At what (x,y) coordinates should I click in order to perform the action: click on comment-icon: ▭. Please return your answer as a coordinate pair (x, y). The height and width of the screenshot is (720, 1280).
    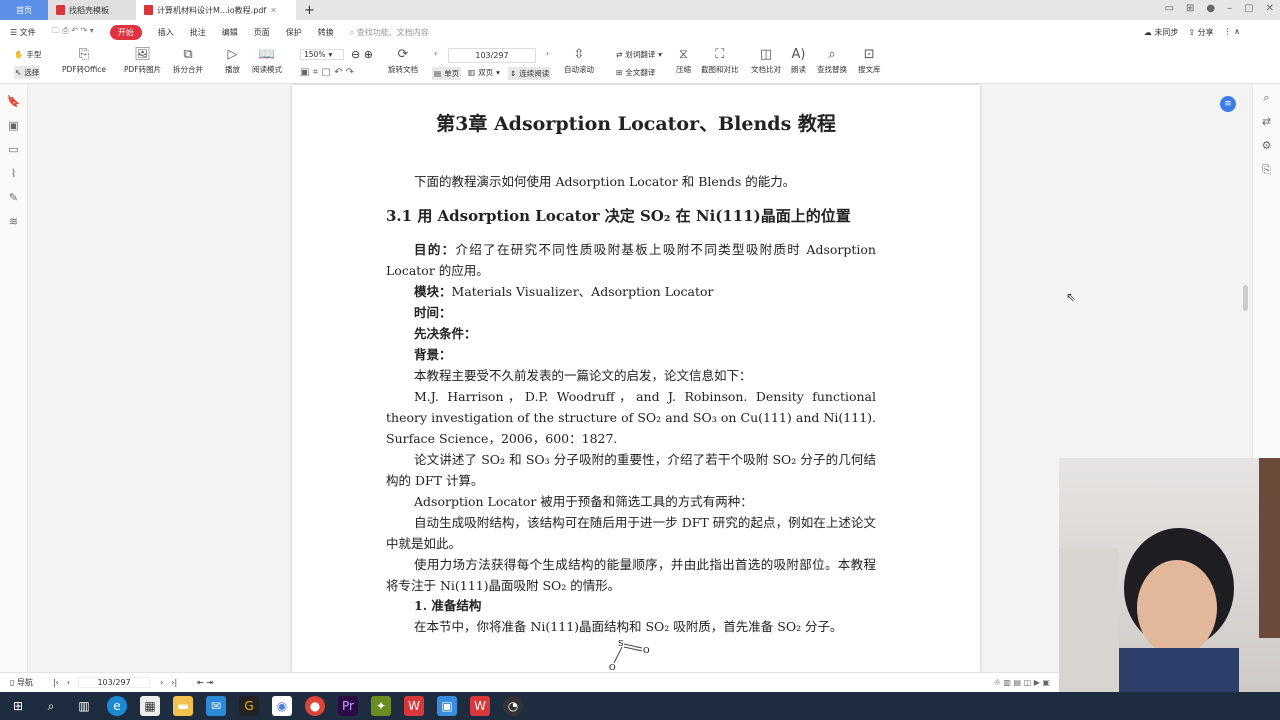
    Looking at the image, I should click on (13, 155).